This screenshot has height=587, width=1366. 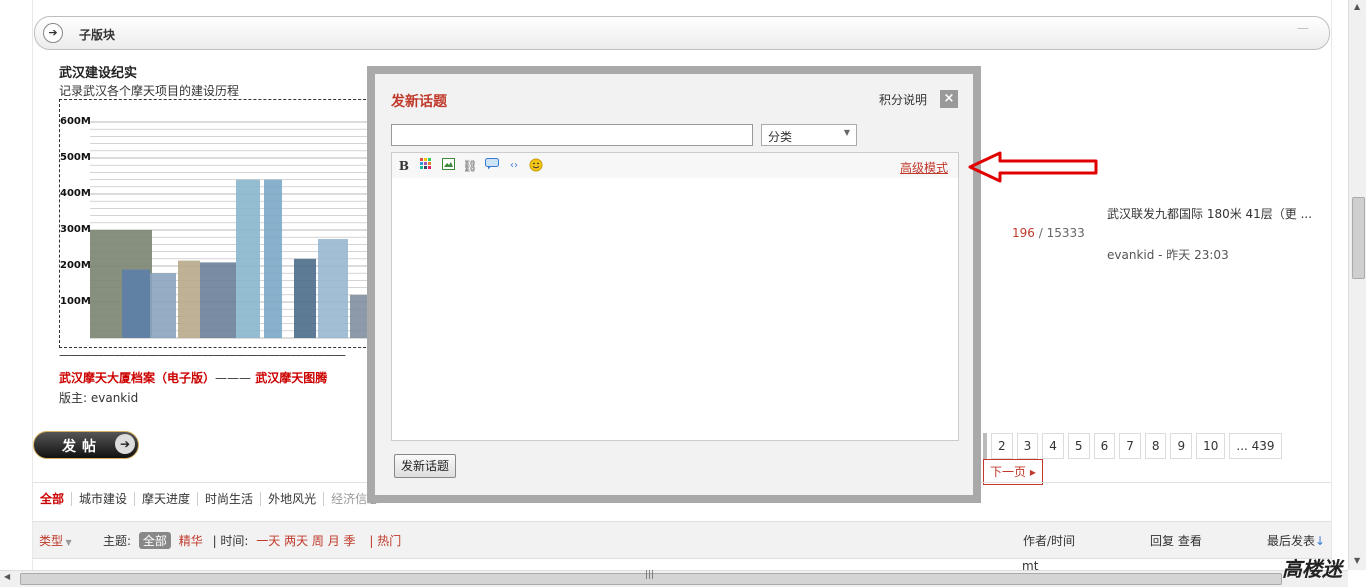 I want to click on y-tick-label: 200M, so click(x=75, y=265).